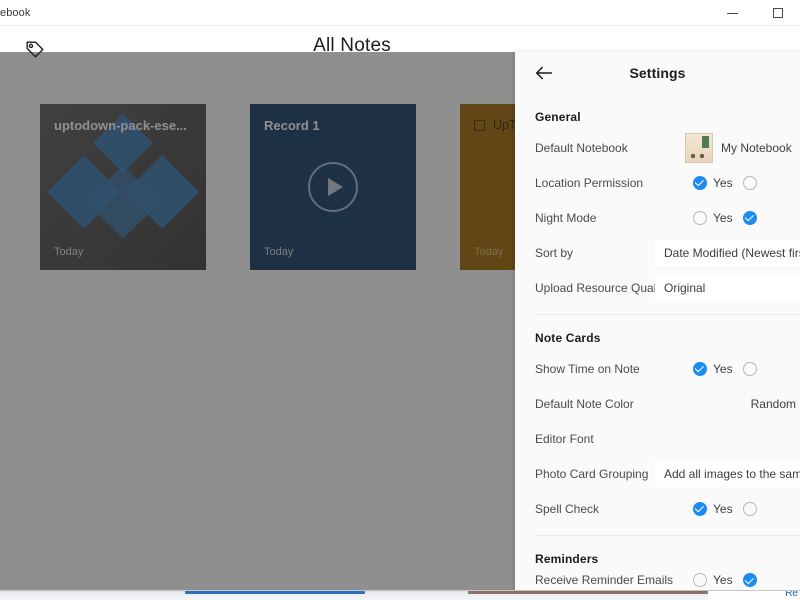 The image size is (800, 600). Describe the element at coordinates (587, 368) in the screenshot. I see `setting-label: Show Time on Note` at that location.